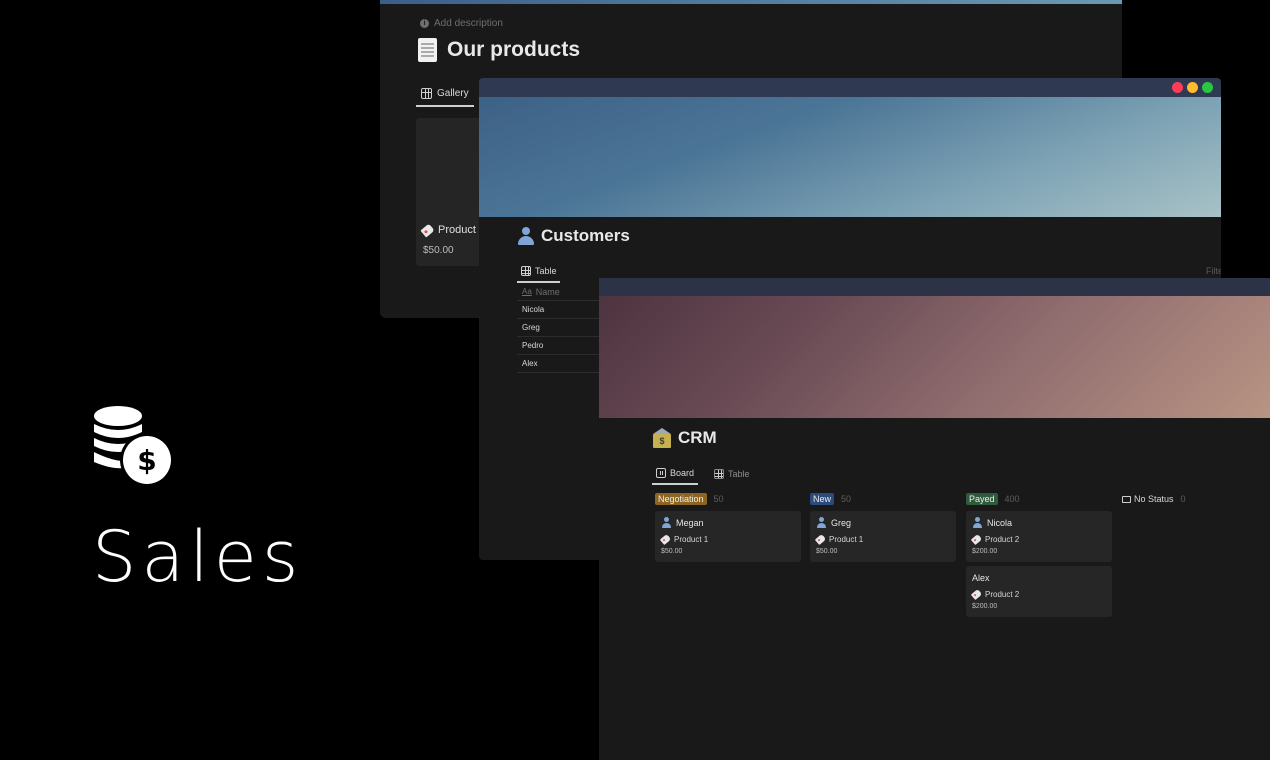 The width and height of the screenshot is (1270, 760). I want to click on bank-icon, so click(662, 438).